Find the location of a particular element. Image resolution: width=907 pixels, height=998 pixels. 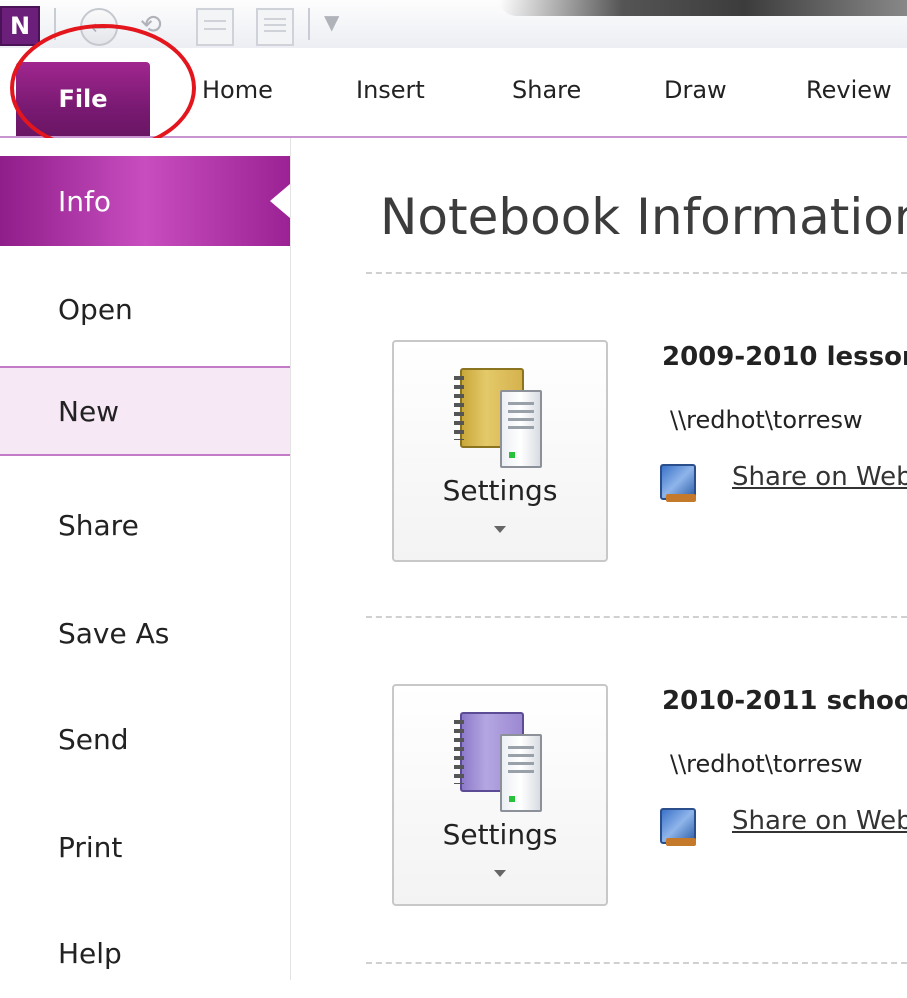

nav-item-send: Send is located at coordinates (145, 739).